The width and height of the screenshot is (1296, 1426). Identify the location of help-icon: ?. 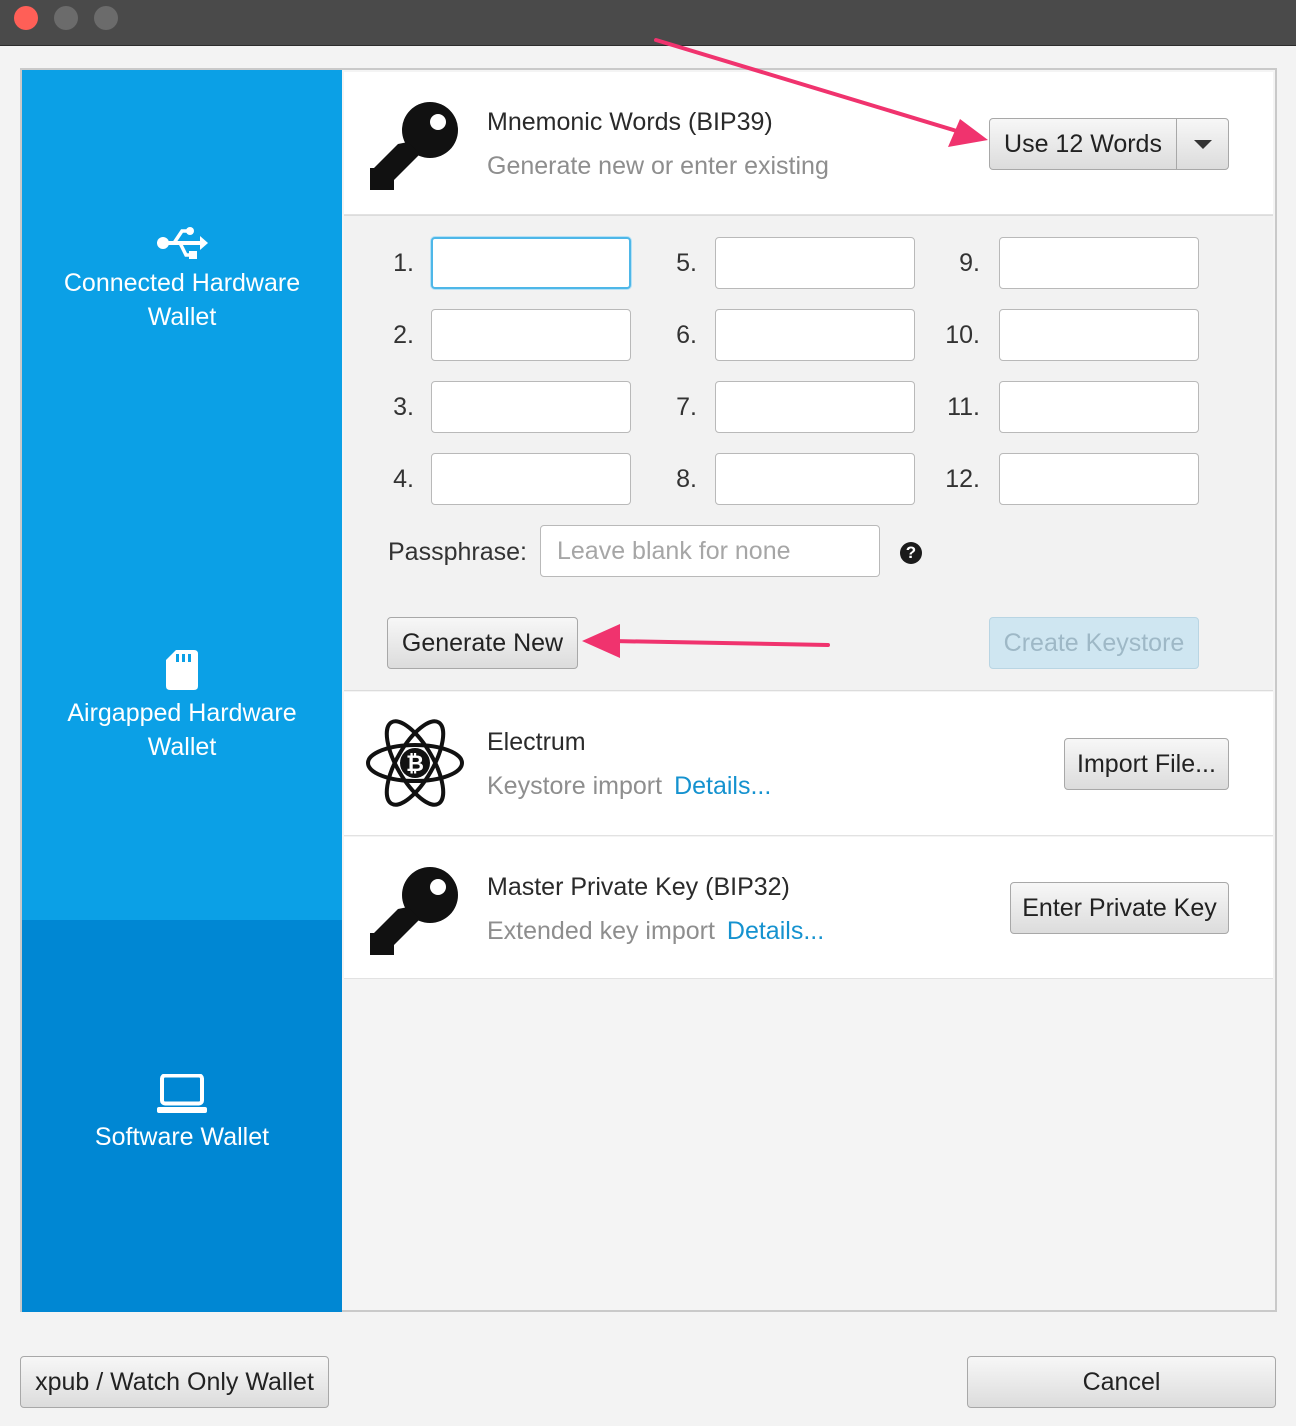
(911, 553).